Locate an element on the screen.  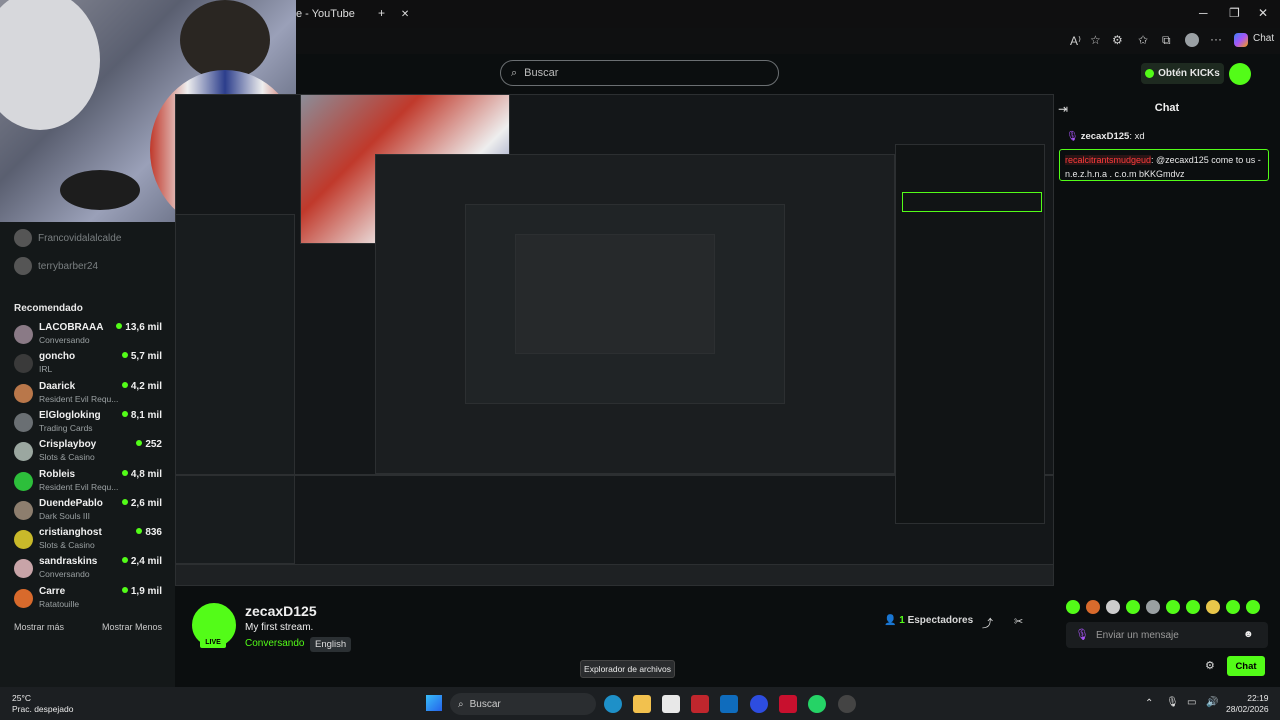
recommended-item: Robleis Resident Evil Requ... 4,8 mil is located at coordinates (89, 482).